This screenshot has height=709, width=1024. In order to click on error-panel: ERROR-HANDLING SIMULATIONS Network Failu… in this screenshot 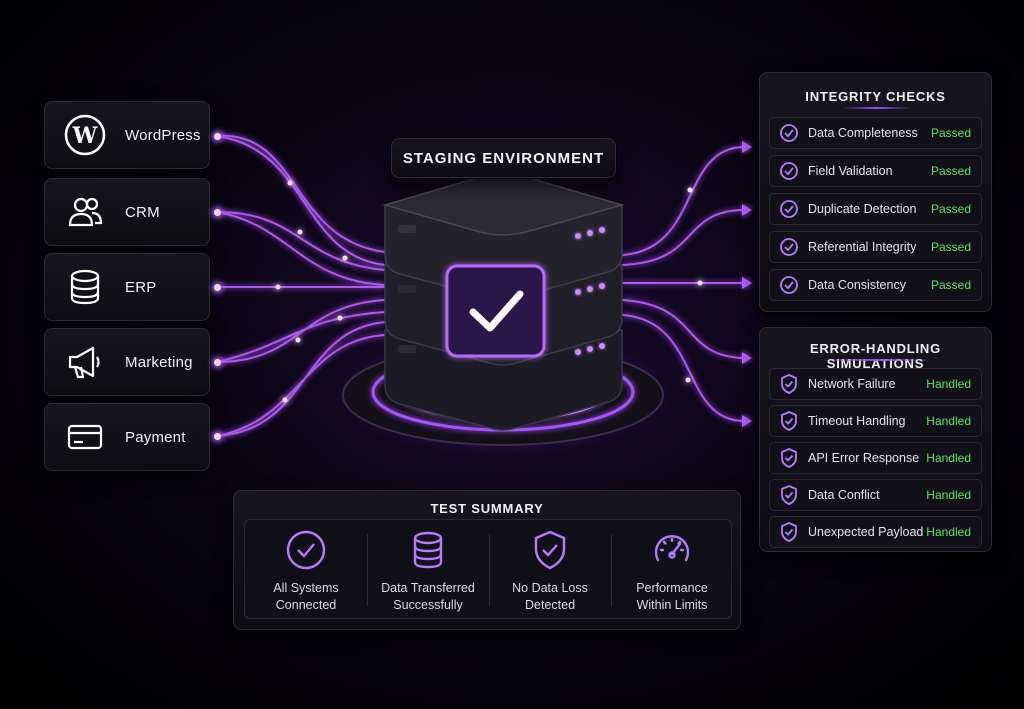, I will do `click(875, 439)`.